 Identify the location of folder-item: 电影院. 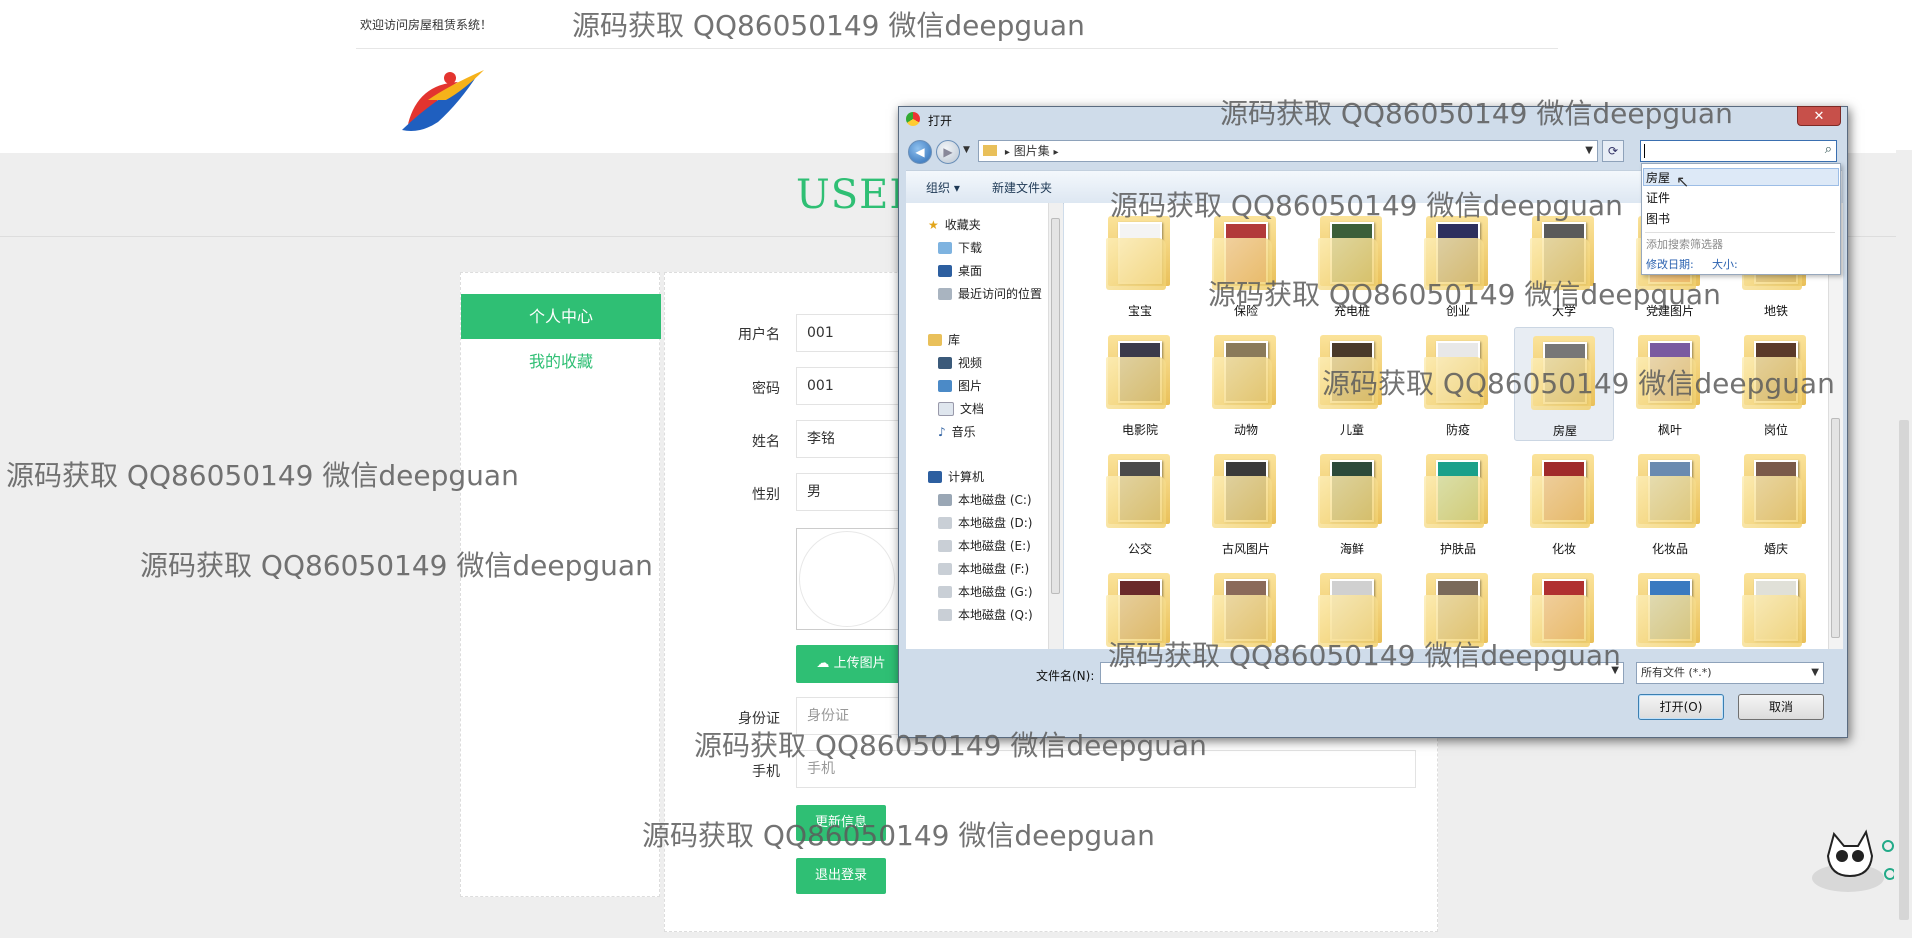
(1140, 384).